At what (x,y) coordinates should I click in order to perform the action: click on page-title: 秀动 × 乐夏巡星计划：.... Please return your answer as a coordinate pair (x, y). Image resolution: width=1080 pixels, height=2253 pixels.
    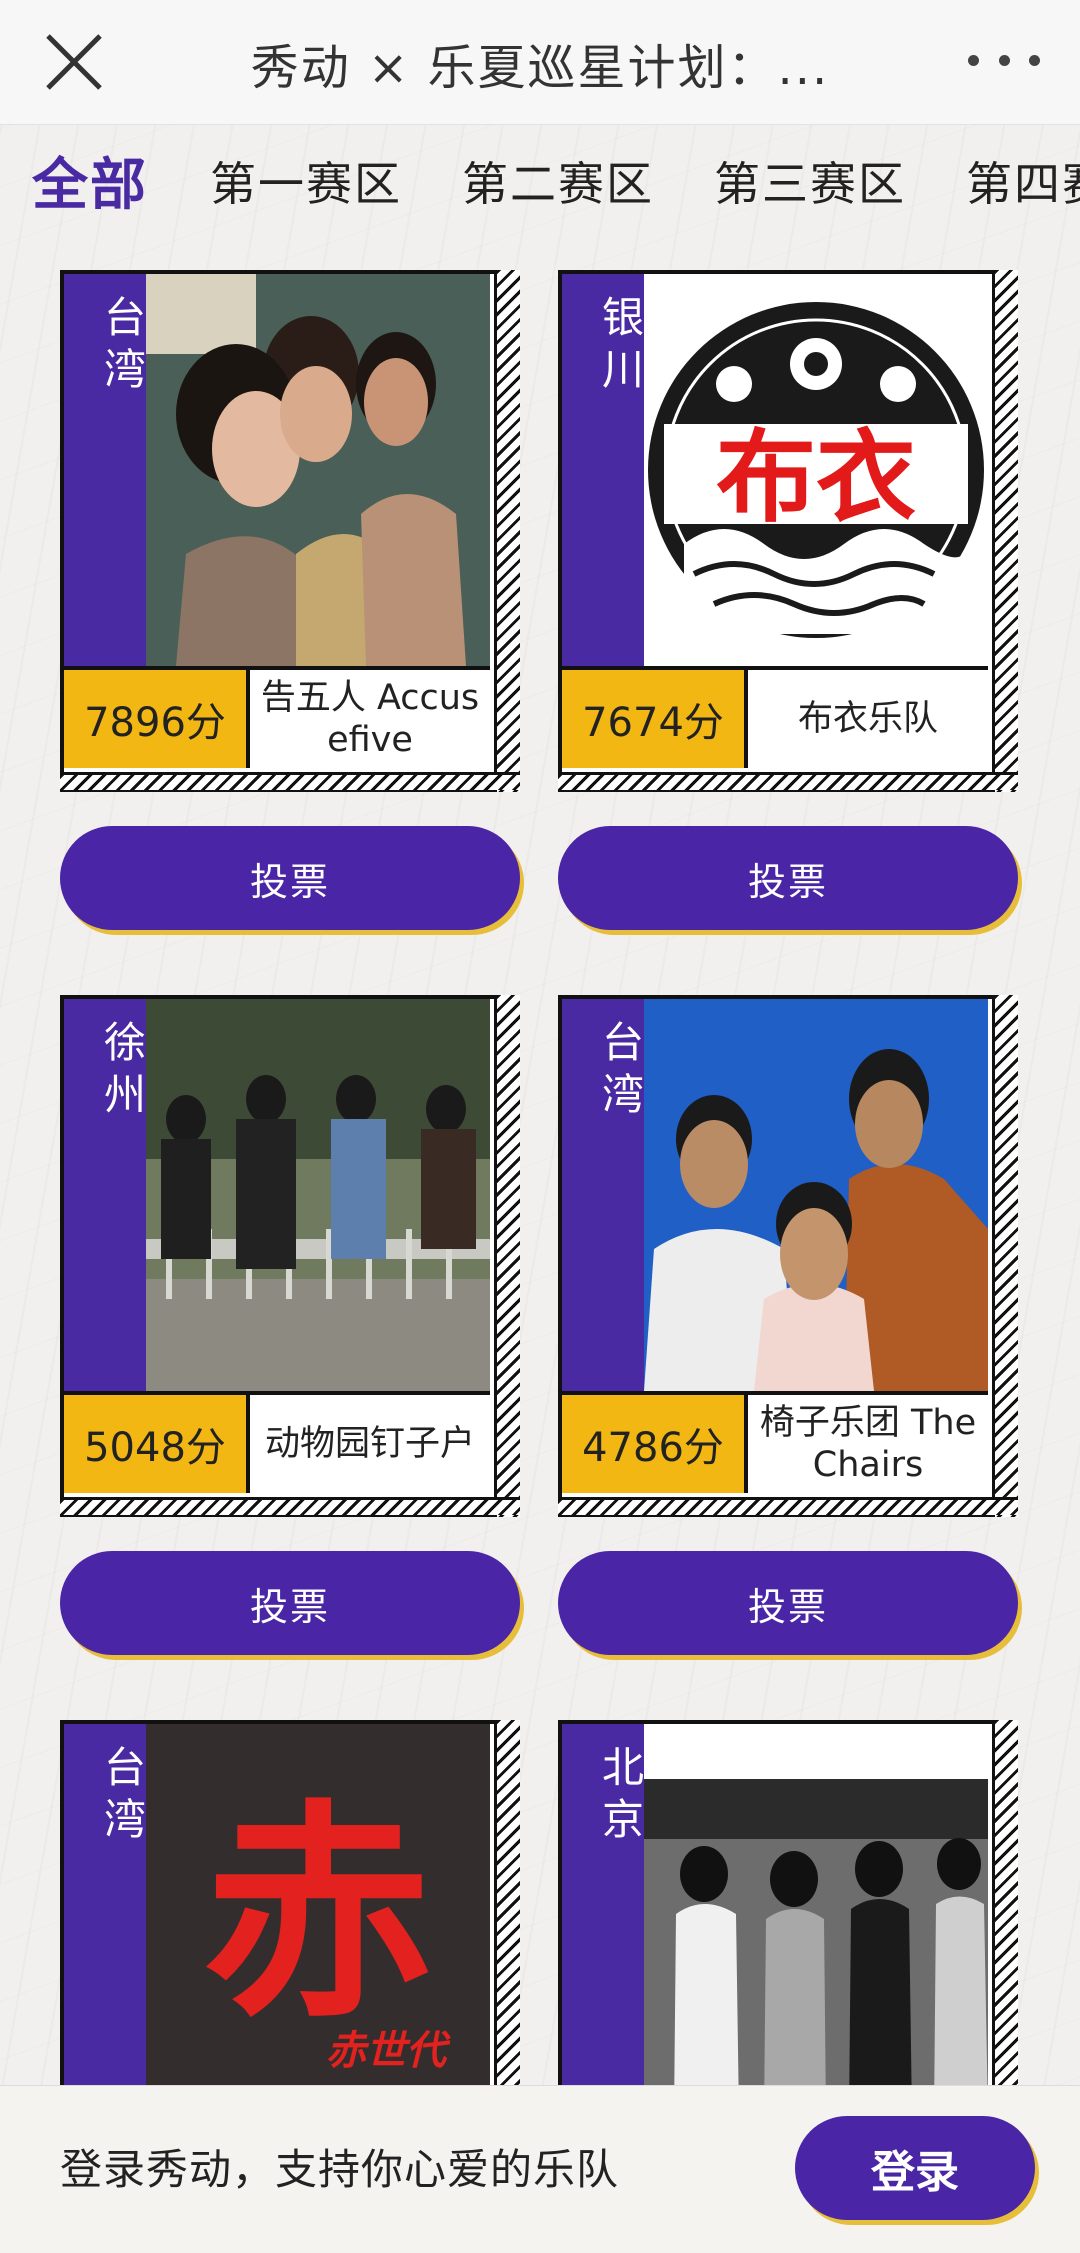
    Looking at the image, I should click on (540, 67).